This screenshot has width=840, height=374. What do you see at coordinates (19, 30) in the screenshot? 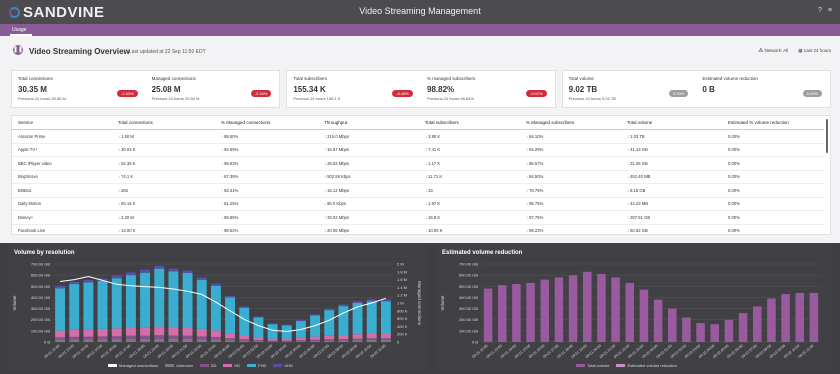
I see `tab-usage: Usage` at bounding box center [19, 30].